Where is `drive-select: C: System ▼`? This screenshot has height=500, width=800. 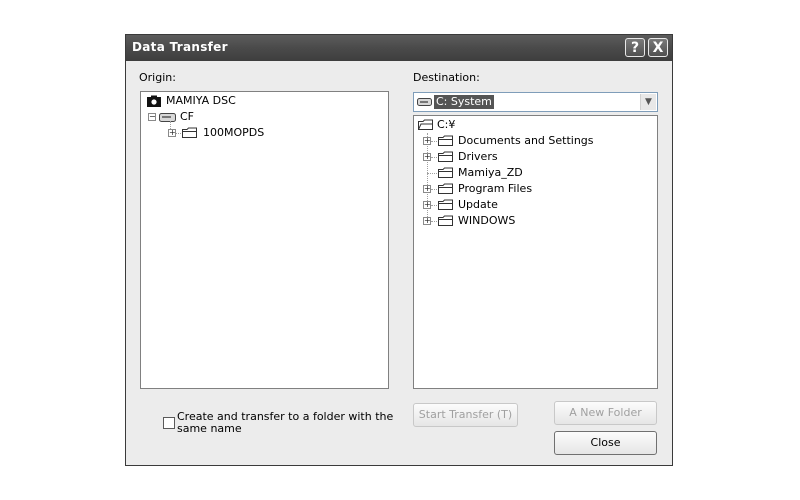
drive-select: C: System ▼ is located at coordinates (535, 102).